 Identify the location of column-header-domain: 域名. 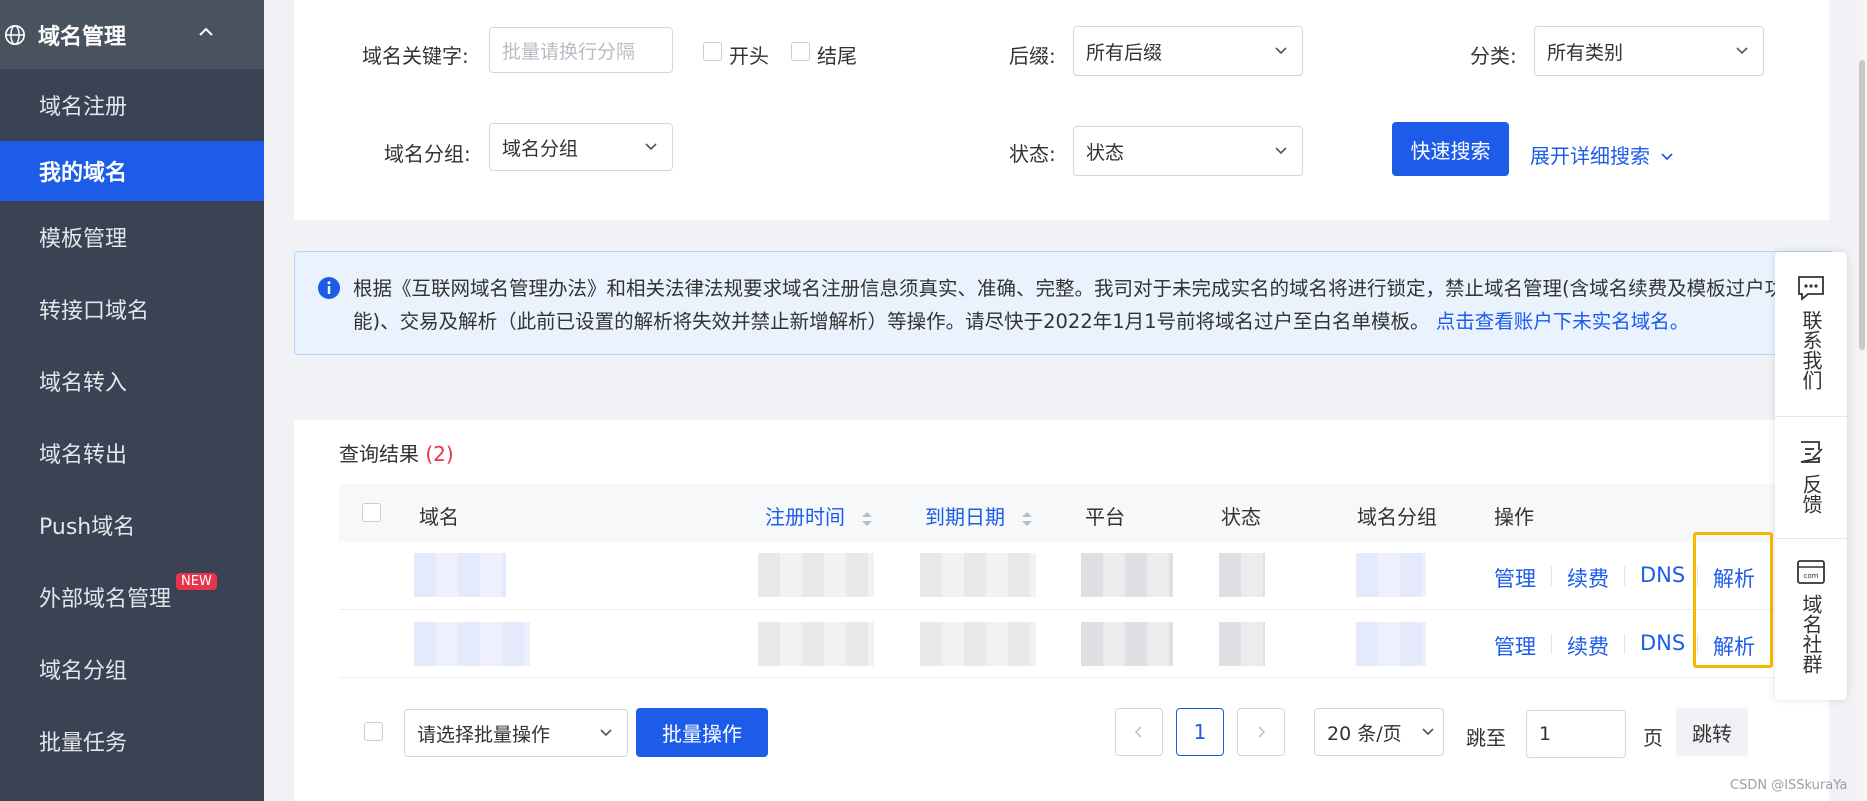
(439, 517).